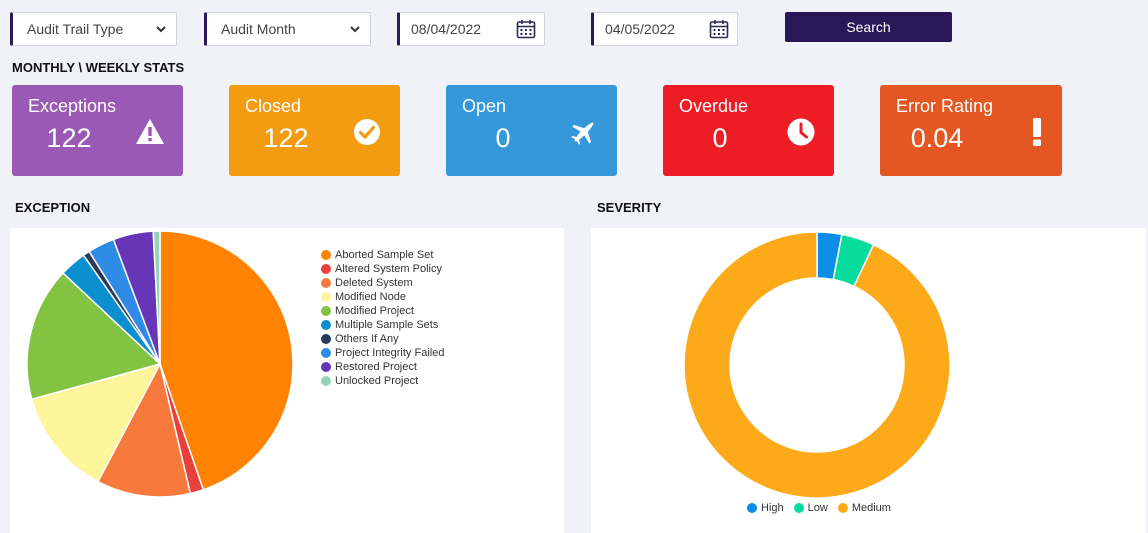  I want to click on card-label: Error Rating, so click(945, 106).